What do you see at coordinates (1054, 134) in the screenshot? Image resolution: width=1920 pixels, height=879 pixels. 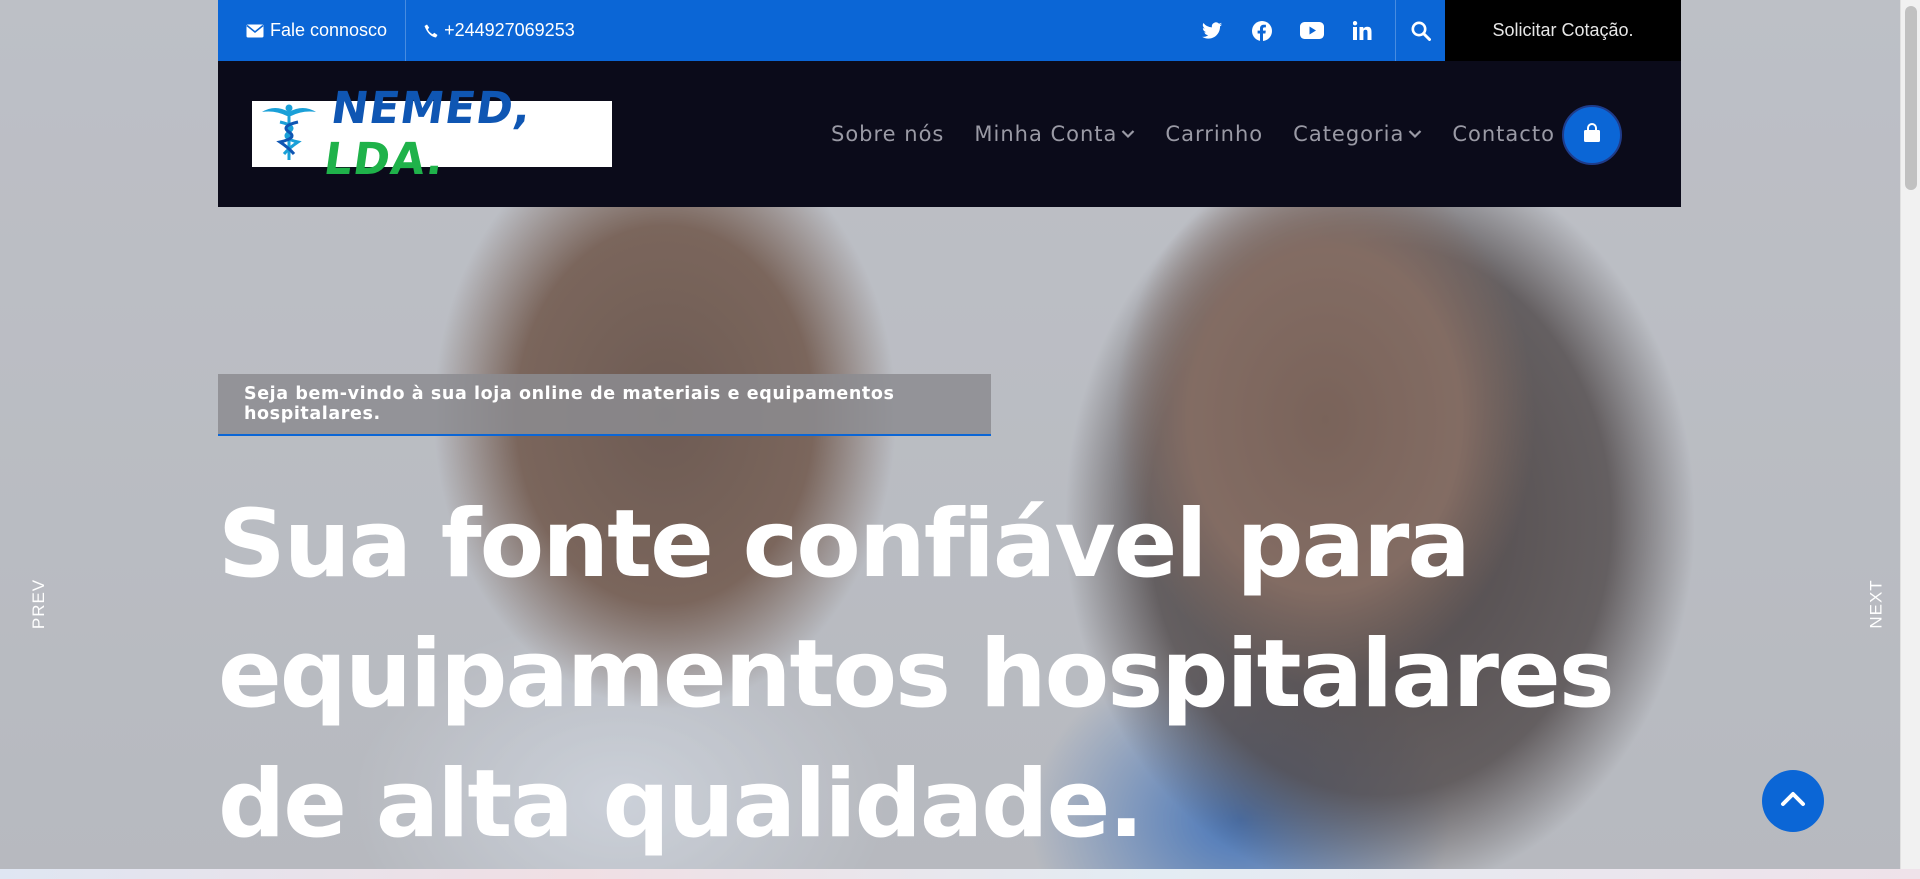 I see `nav-item-minha-conta: Minha Conta` at bounding box center [1054, 134].